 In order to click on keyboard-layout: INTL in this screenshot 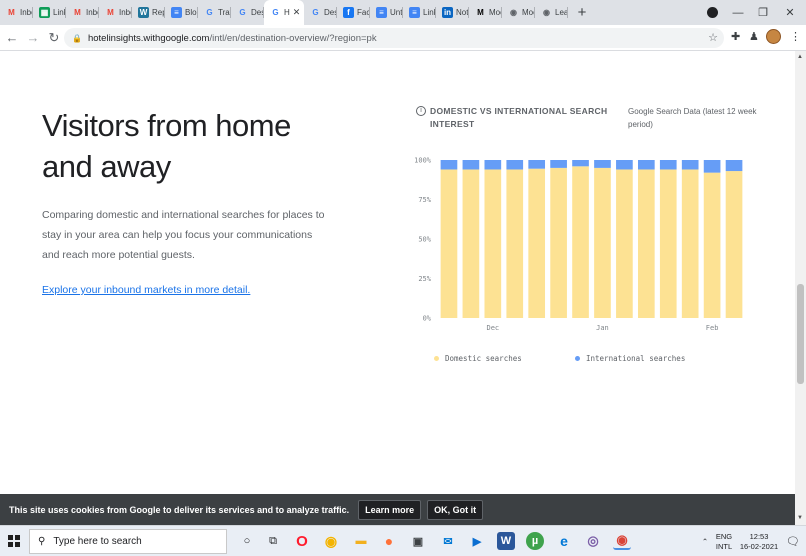, I will do `click(724, 546)`.